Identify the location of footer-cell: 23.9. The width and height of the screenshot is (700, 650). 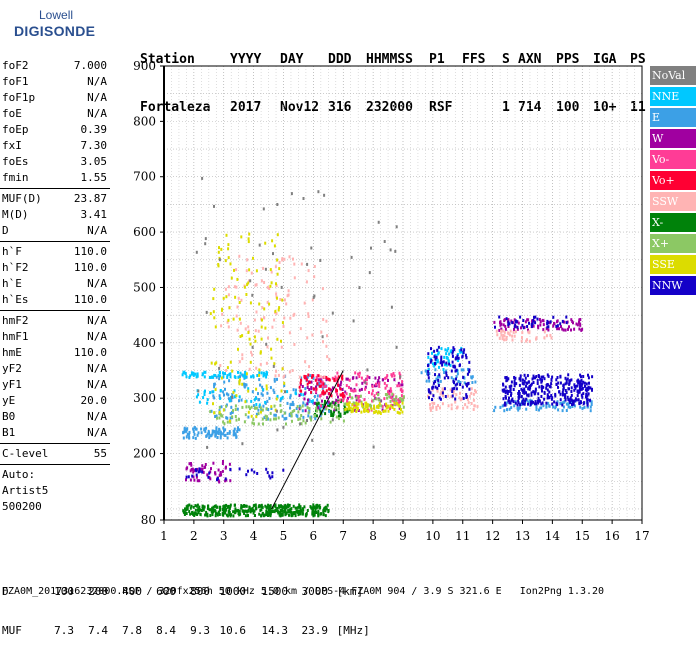
(315, 630).